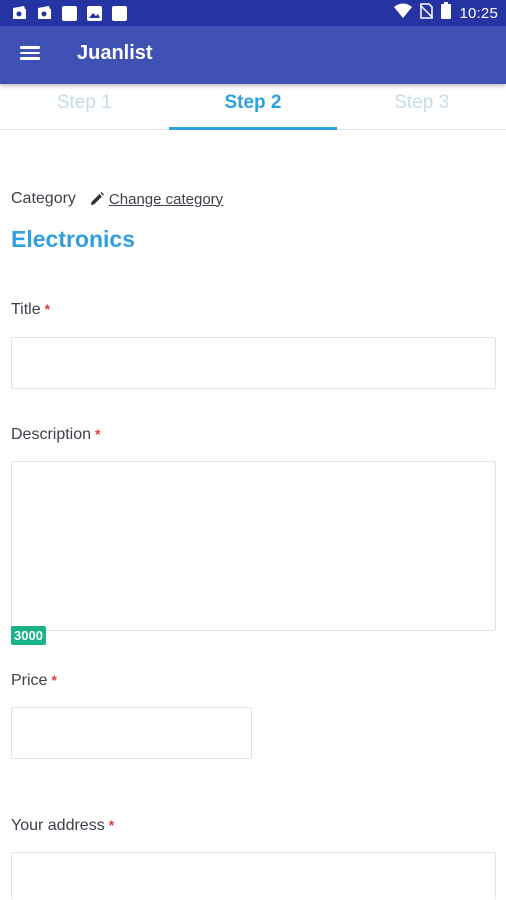 The height and width of the screenshot is (900, 506). What do you see at coordinates (253, 55) in the screenshot?
I see `app-bar: Juanlist` at bounding box center [253, 55].